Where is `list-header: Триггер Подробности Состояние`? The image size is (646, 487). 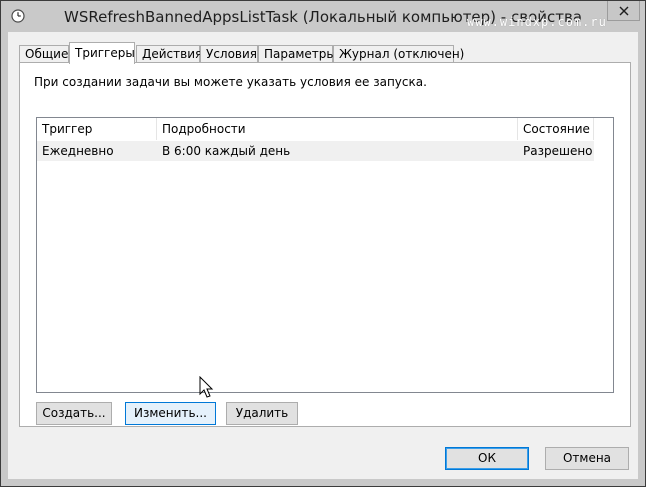
list-header: Триггер Подробности Состояние is located at coordinates (325, 129).